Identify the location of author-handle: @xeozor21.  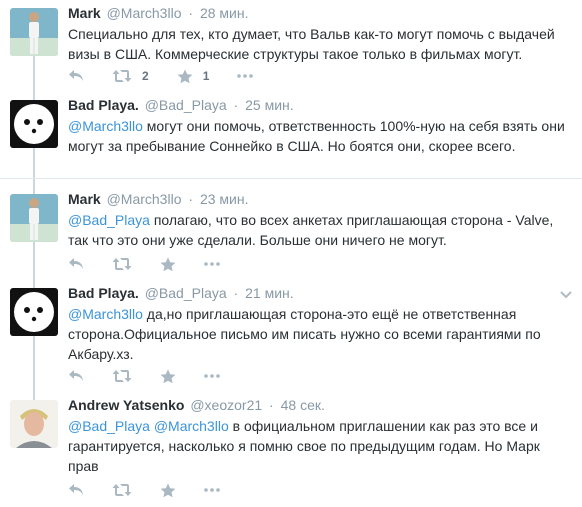
(226, 405).